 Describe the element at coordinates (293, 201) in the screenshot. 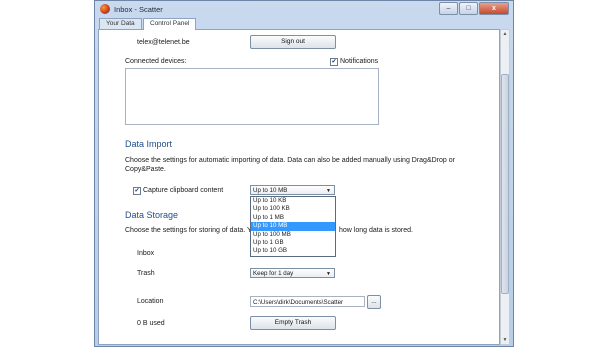

I see `dropdown-option: Up to 10 KB` at that location.